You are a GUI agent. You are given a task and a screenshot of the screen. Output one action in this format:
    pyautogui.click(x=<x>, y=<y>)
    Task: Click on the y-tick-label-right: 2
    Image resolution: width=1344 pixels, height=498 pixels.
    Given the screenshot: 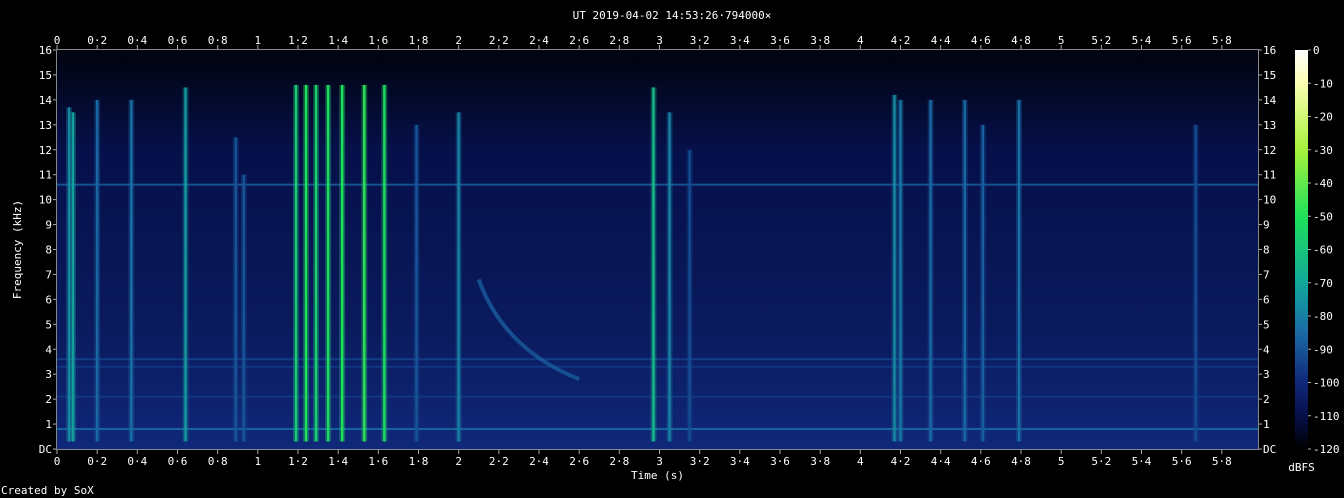 What is the action you would take?
    pyautogui.click(x=1266, y=399)
    